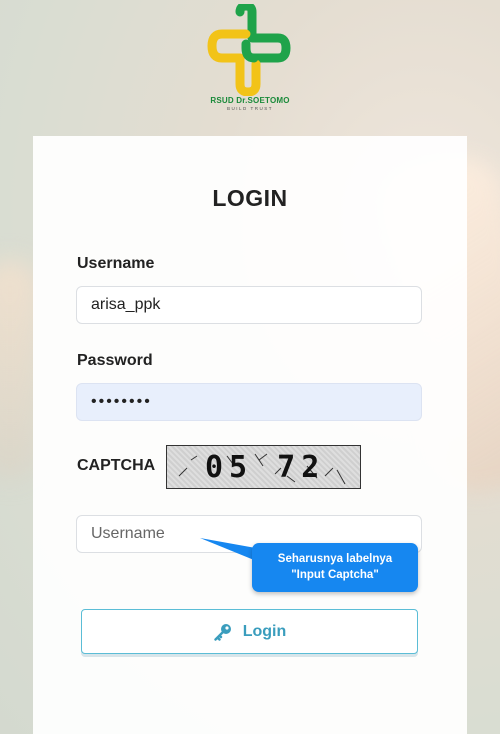 This screenshot has width=500, height=734. I want to click on captcha-text: 05 72, so click(265, 467).